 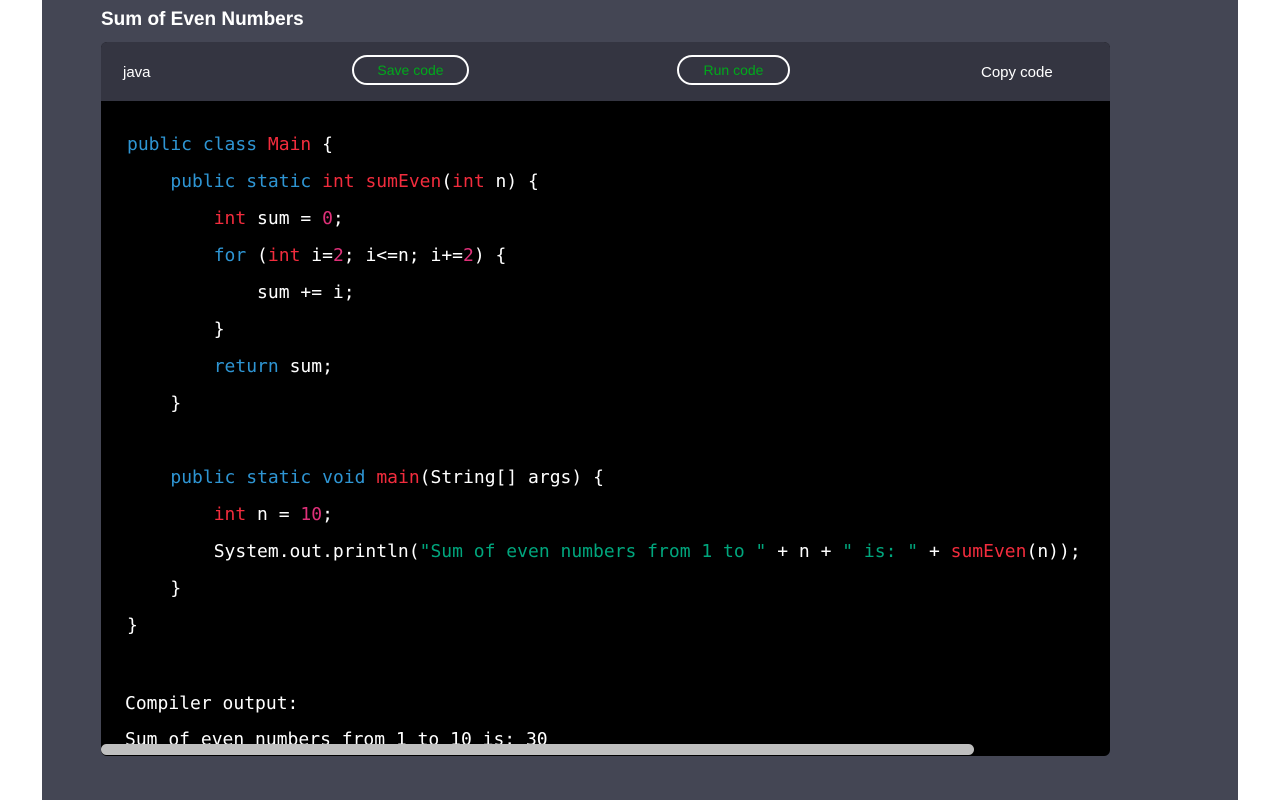 I want to click on code-line: public static void main(String[] args) {, so click(x=387, y=477).